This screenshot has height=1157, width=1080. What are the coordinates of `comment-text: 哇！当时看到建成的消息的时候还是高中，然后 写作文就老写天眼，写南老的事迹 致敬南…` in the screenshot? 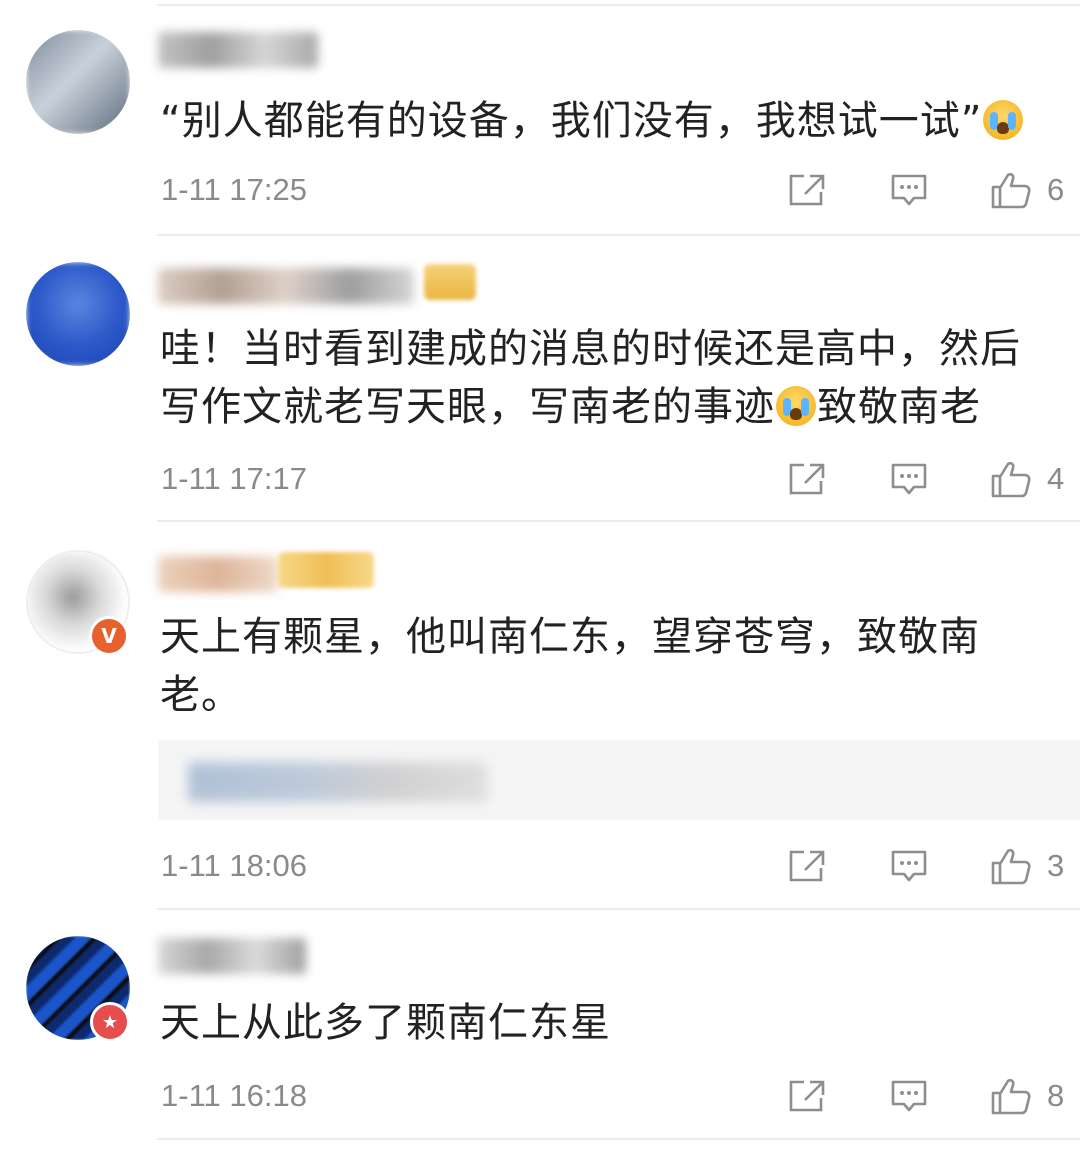 It's located at (610, 378).